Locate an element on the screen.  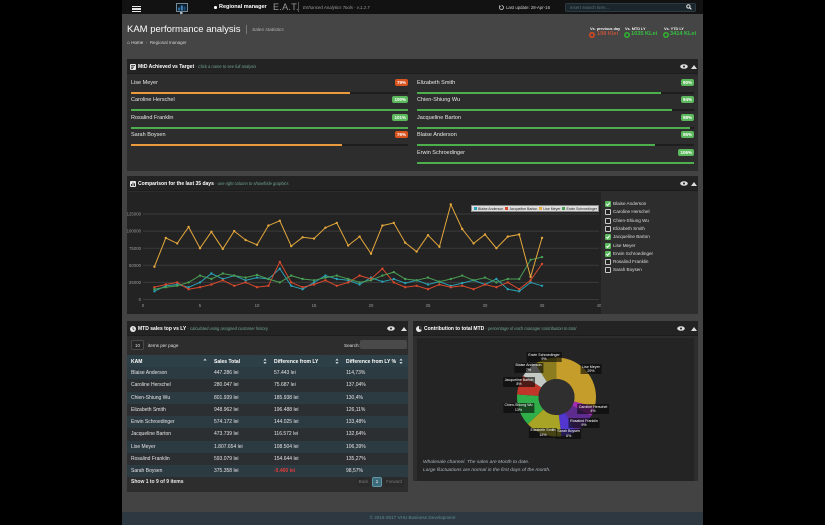
svg-text: 10 is located at coordinates (257, 305).